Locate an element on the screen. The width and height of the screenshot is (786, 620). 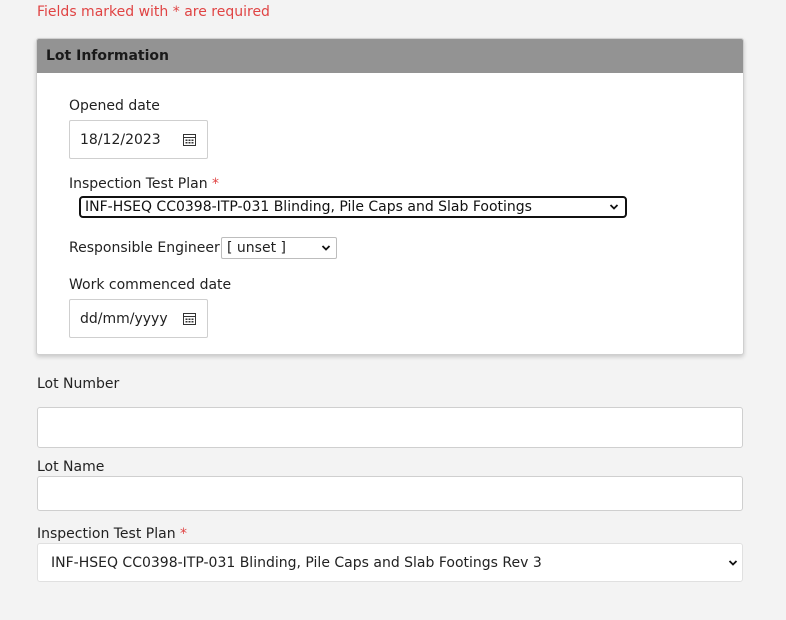
lot-number-label: Lot Number is located at coordinates (78, 384).